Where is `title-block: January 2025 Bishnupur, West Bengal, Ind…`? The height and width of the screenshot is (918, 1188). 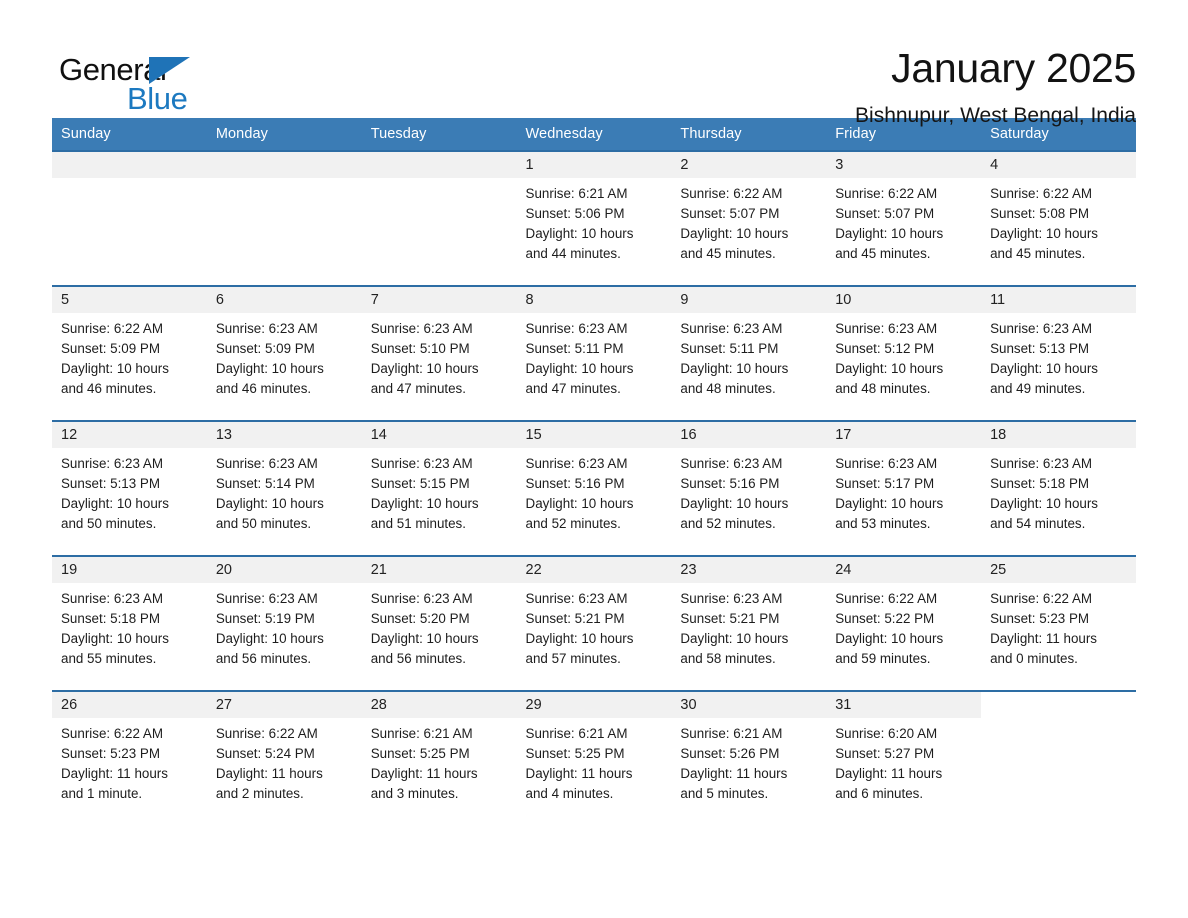
title-block: January 2025 Bishnupur, West Bengal, Ind… is located at coordinates (995, 86).